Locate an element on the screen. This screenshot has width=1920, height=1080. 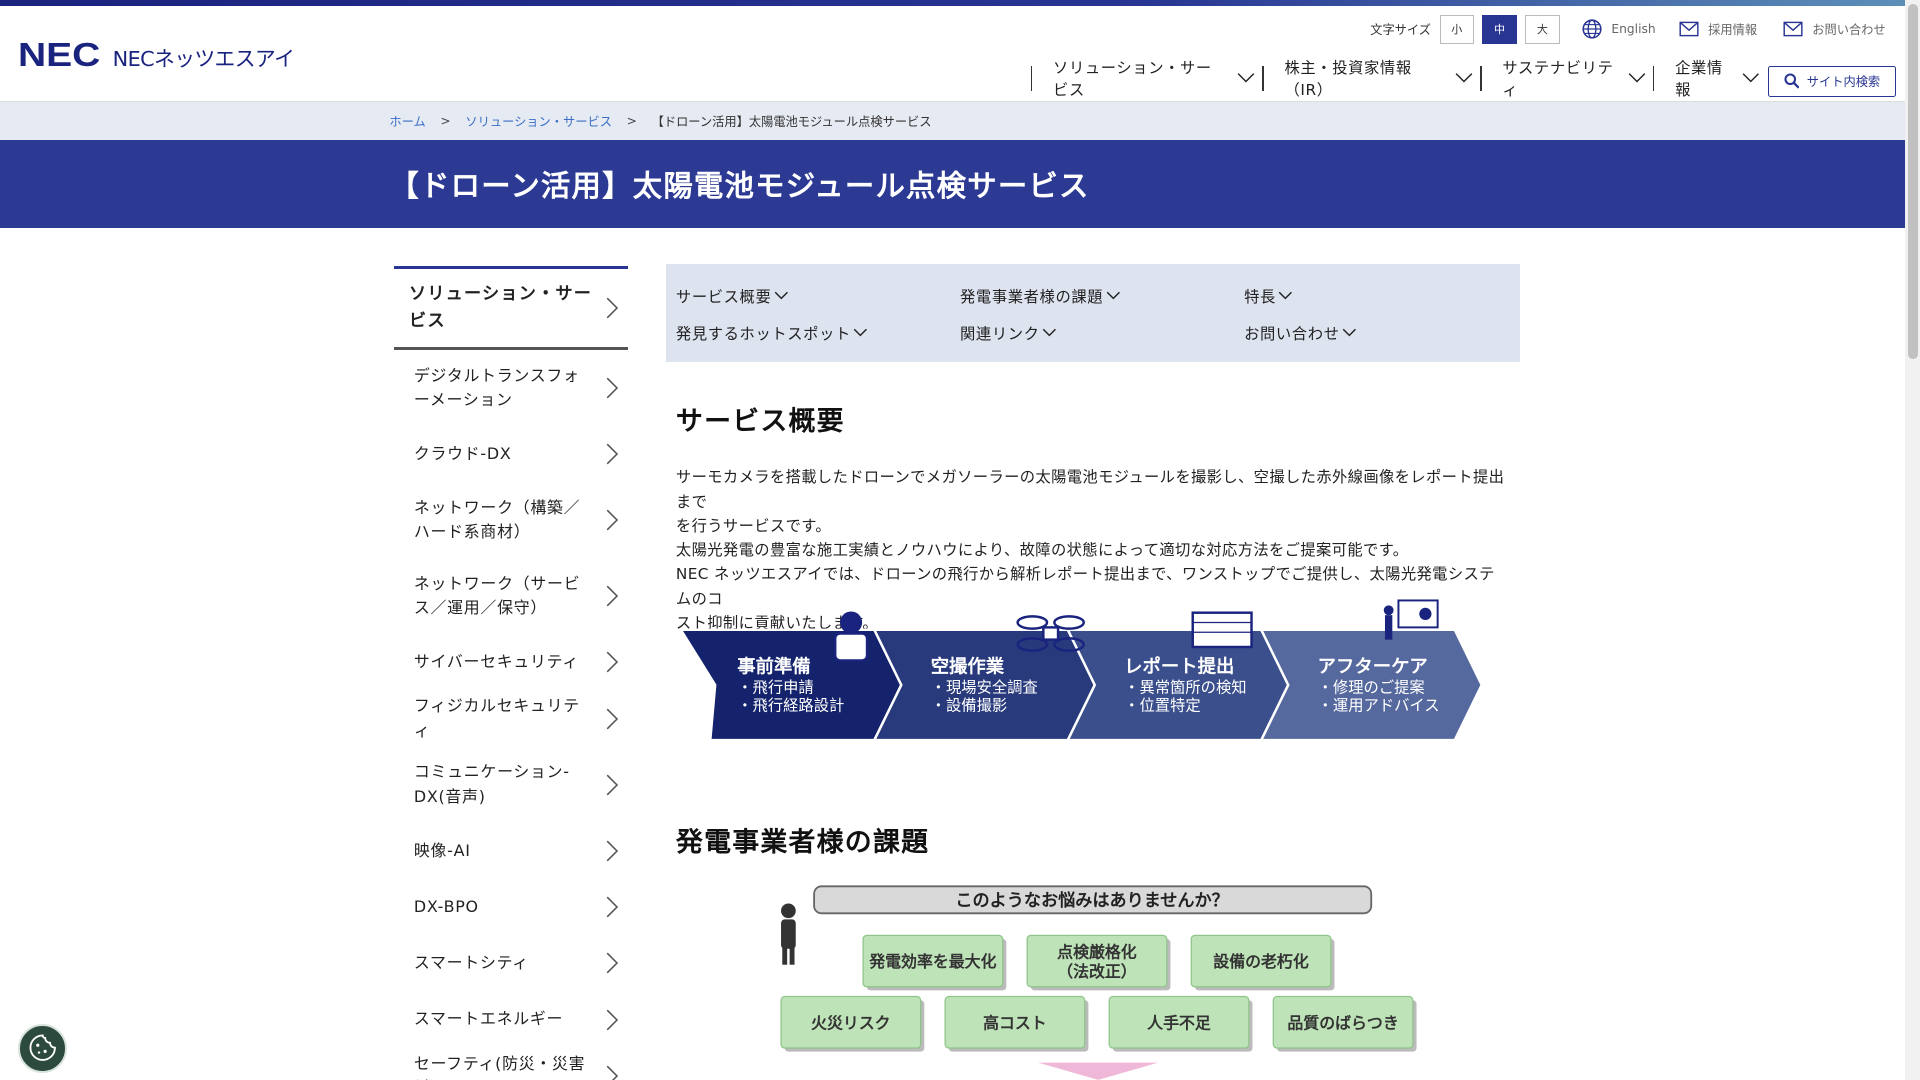
anchor-label: サービス概要 is located at coordinates (723, 297).